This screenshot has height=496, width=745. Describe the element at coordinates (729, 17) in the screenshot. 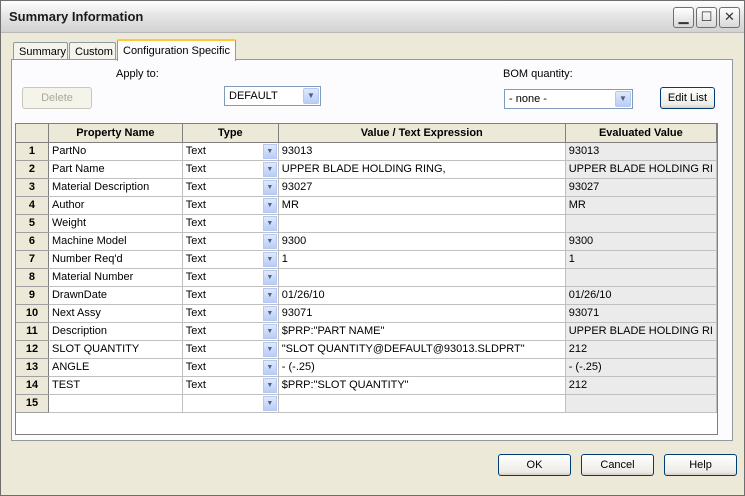

I see `close-button: ✕` at that location.